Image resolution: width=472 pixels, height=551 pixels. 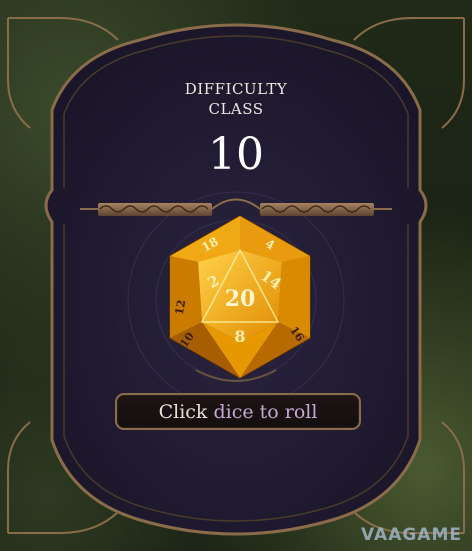 I want to click on die-face-main: 20, so click(x=240, y=299).